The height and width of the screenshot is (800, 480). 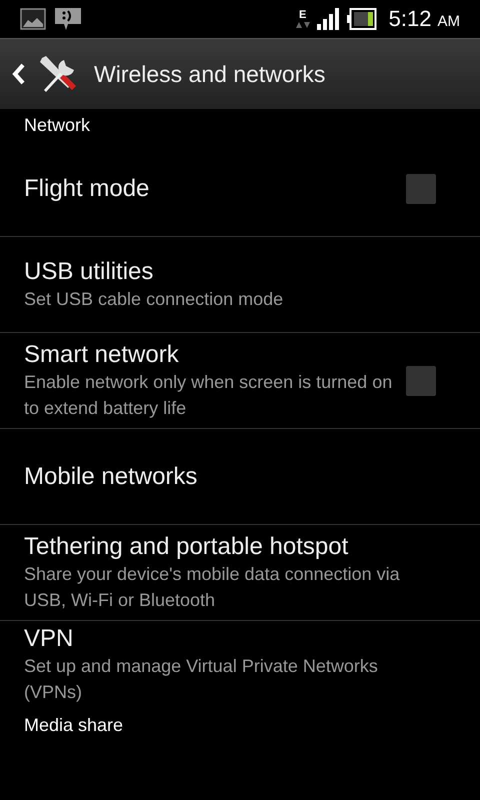 What do you see at coordinates (449, 21) in the screenshot?
I see `clock-ampm: AM` at bounding box center [449, 21].